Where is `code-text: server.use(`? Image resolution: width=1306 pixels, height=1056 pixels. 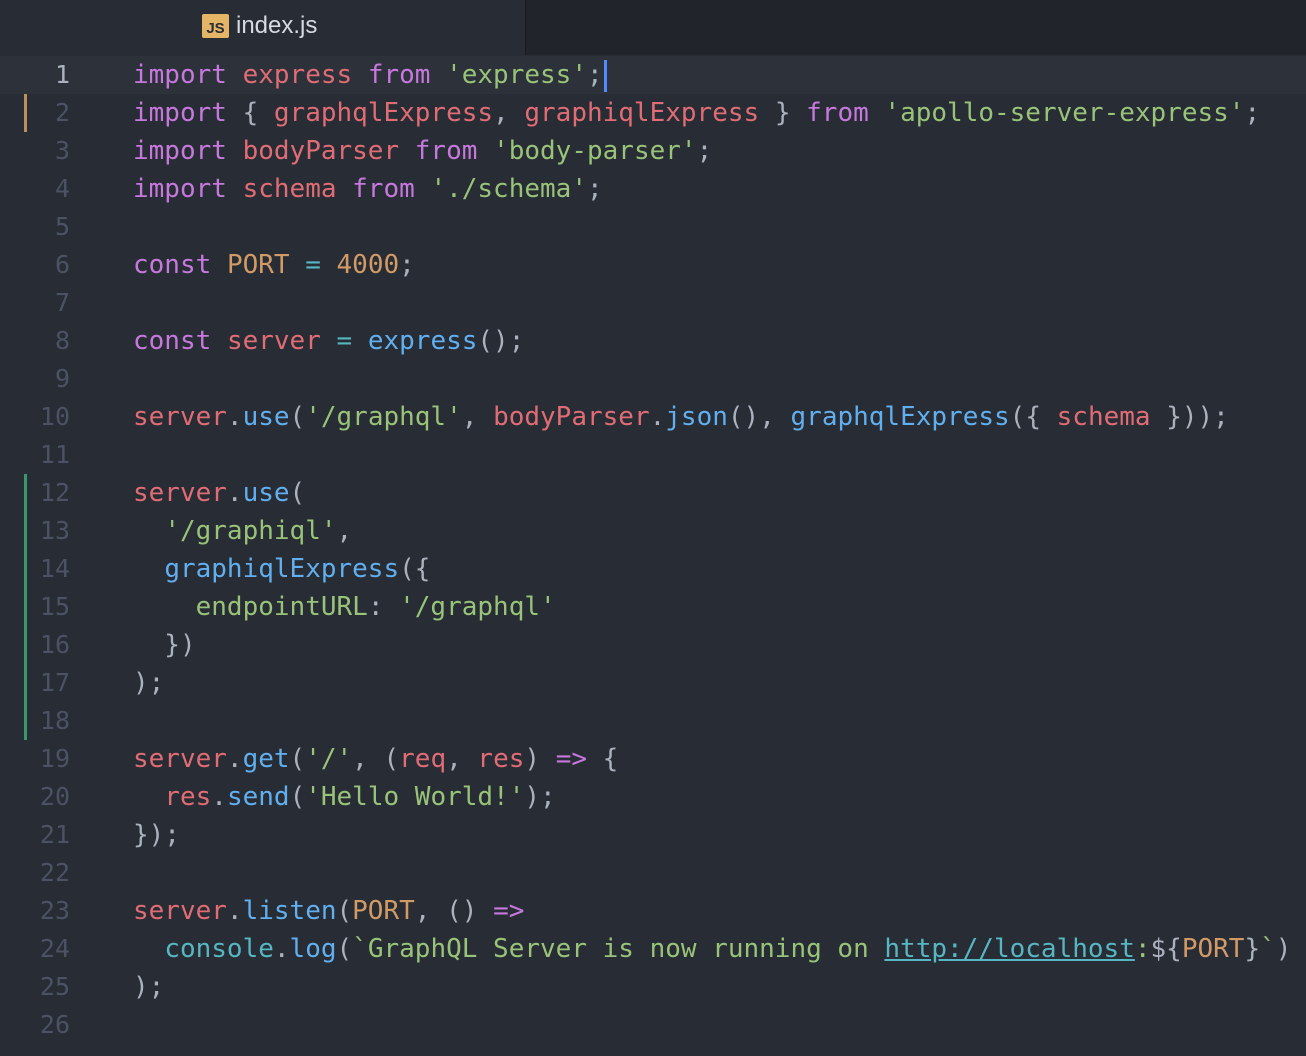
code-text: server.use( is located at coordinates (219, 493).